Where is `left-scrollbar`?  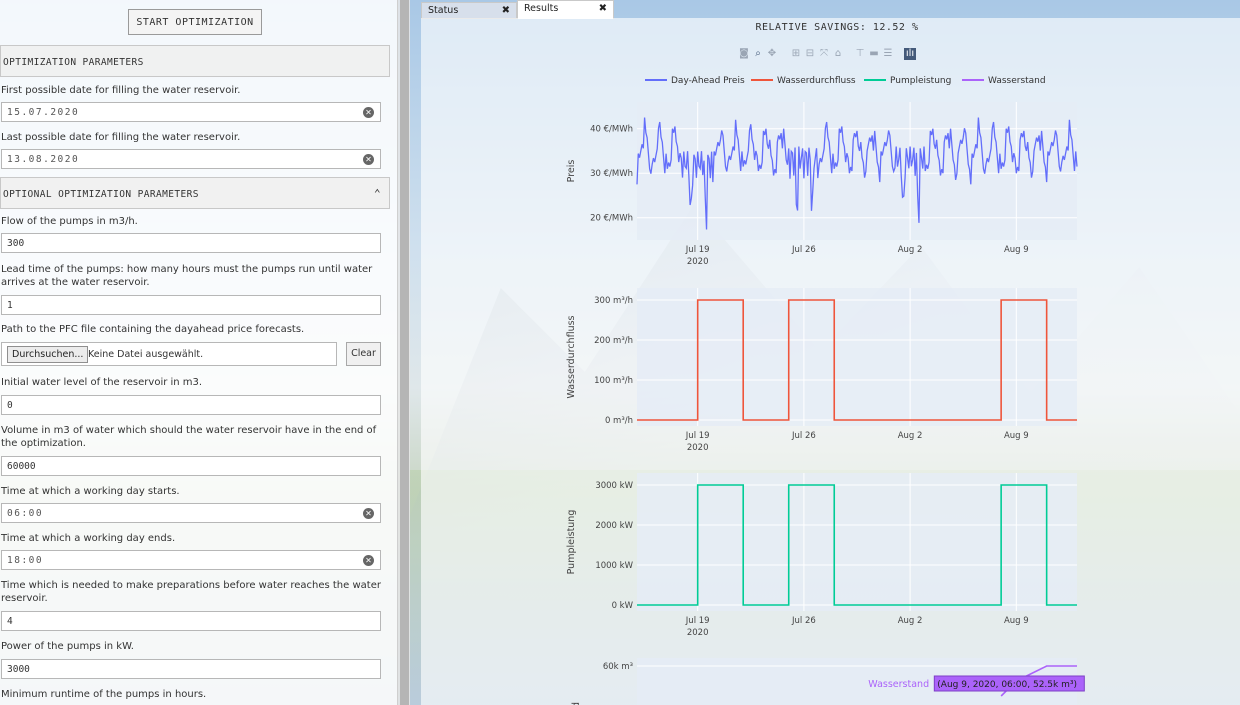
left-scrollbar is located at coordinates (403, 352).